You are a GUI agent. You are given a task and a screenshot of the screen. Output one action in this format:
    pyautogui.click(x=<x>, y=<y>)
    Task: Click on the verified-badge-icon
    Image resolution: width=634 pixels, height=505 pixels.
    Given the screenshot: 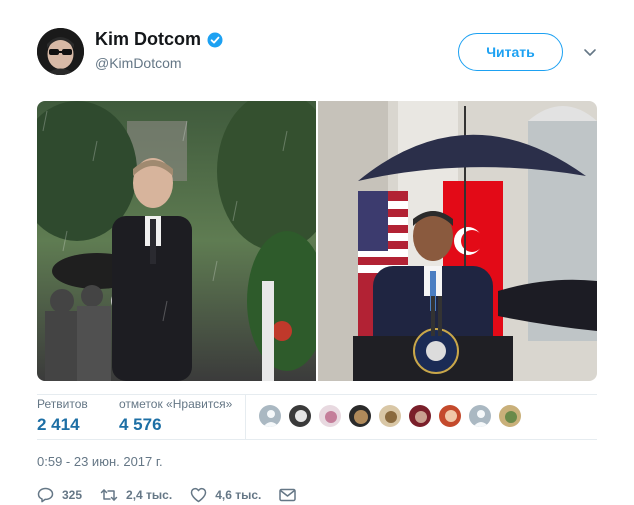 What is the action you would take?
    pyautogui.click(x=215, y=40)
    